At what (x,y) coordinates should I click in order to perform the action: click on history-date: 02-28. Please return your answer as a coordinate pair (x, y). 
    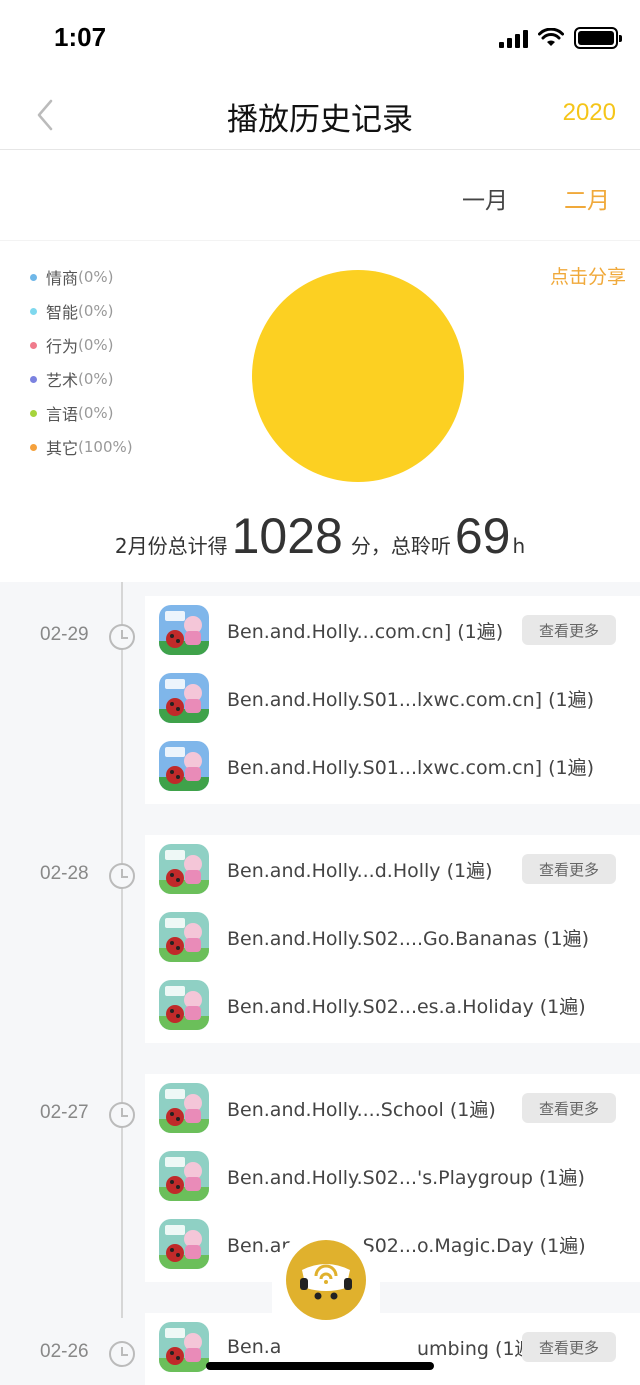
    Looking at the image, I should click on (64, 873).